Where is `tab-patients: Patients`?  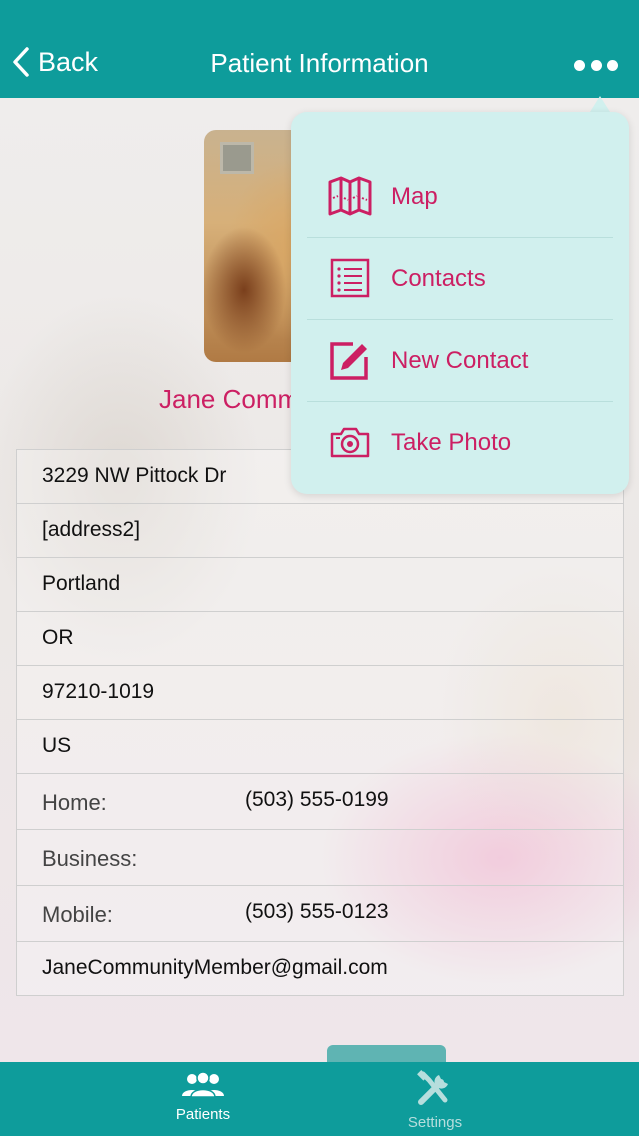 tab-patients: Patients is located at coordinates (203, 1096).